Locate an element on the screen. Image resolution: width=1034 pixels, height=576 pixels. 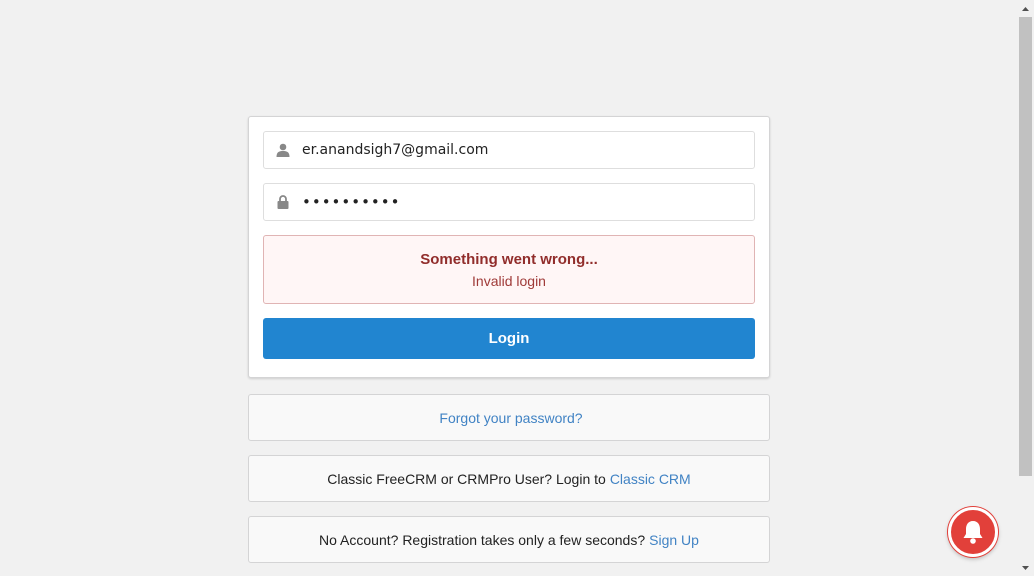
error-message-box: Something went wrong... Invalid login is located at coordinates (509, 269).